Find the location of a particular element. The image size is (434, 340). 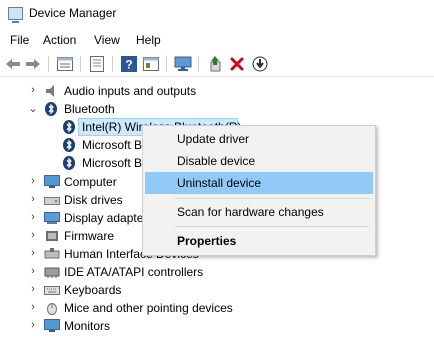

tree-item-label: IDE ATA/ATAPI controllers is located at coordinates (134, 272).